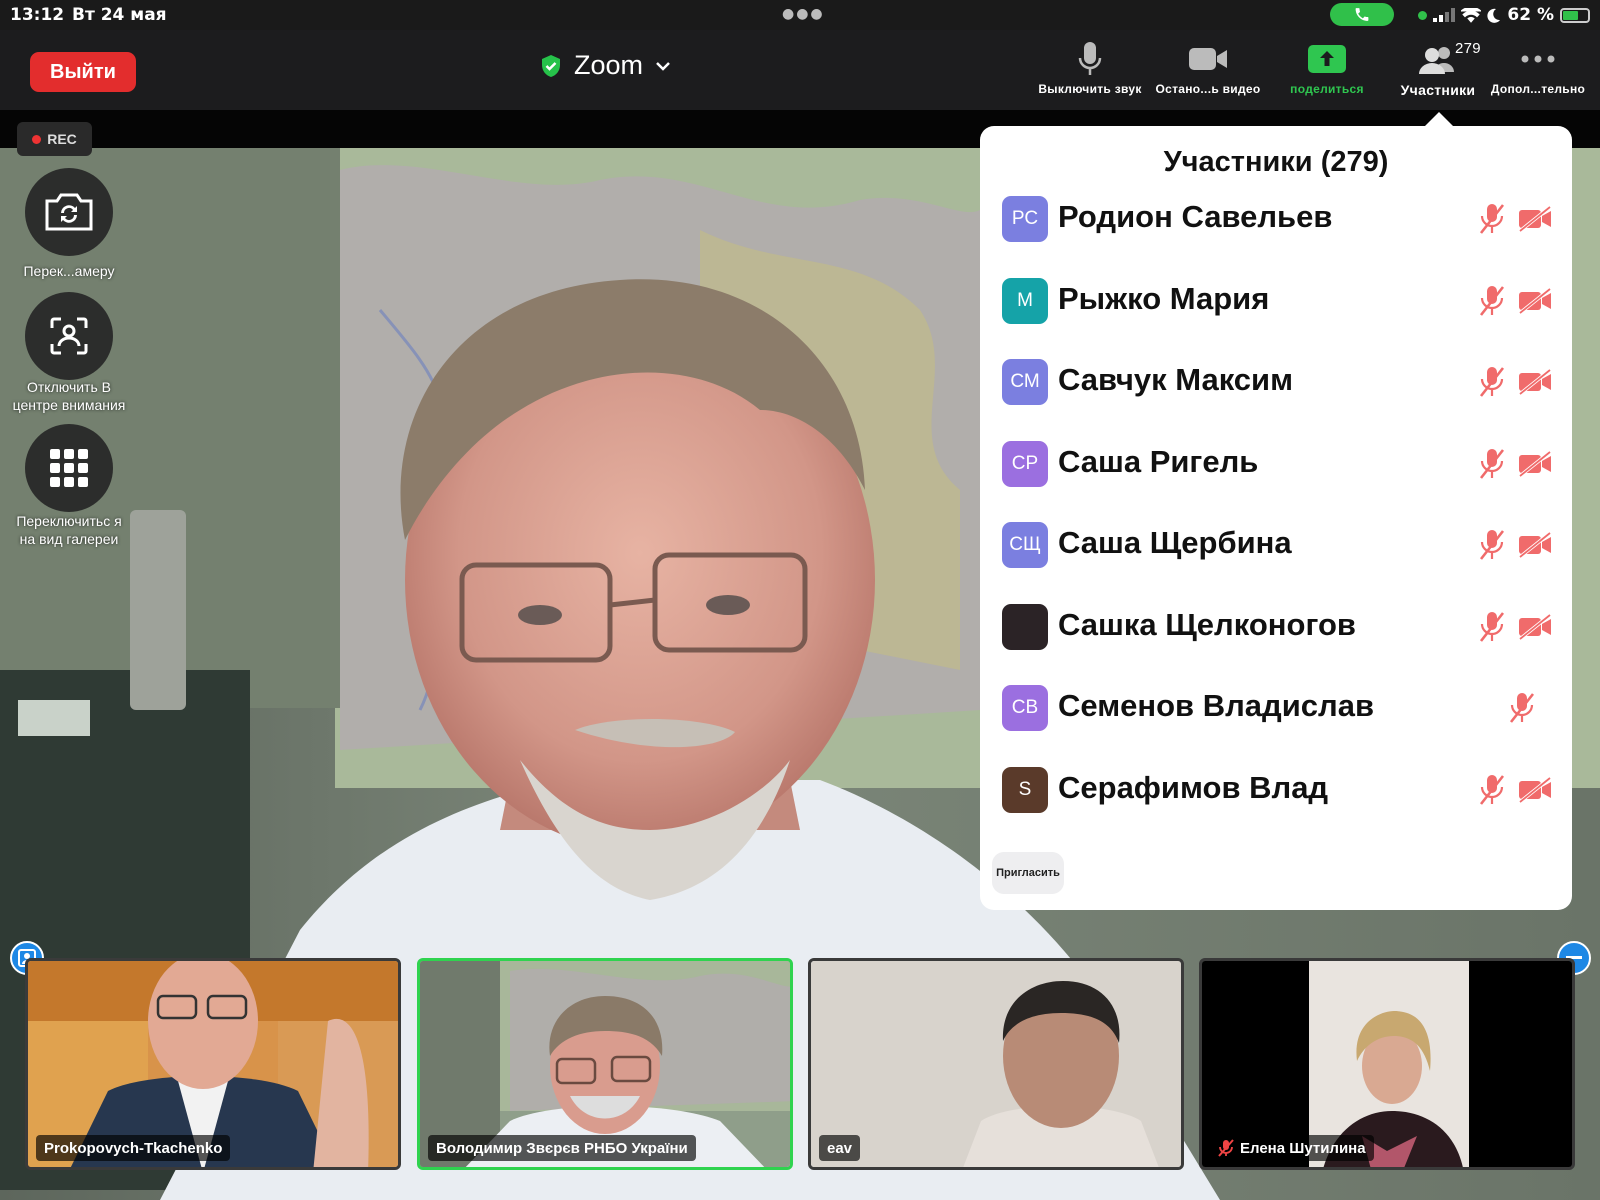 The height and width of the screenshot is (1200, 1600). What do you see at coordinates (663, 66) in the screenshot?
I see `chevron-down-icon` at bounding box center [663, 66].